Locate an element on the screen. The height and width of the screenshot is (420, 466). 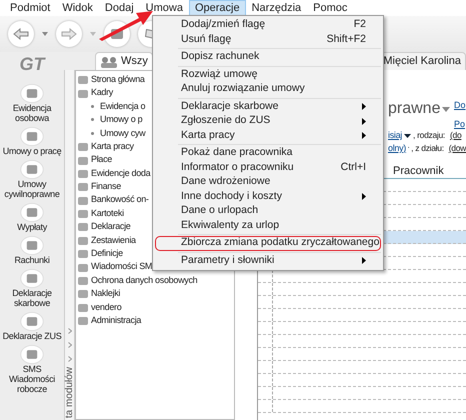
page-heading: prawne is located at coordinates (414, 109).